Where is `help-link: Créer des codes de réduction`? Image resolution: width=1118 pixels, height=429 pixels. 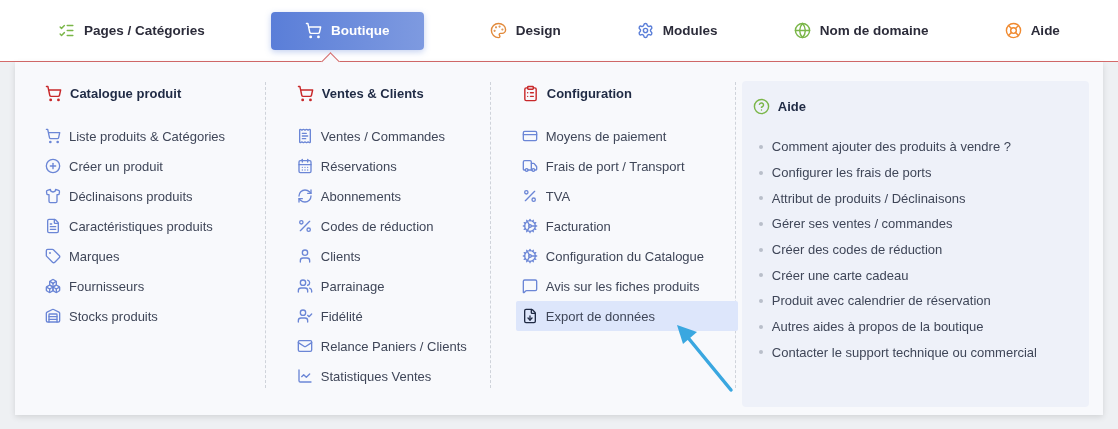
help-link: Créer des codes de réduction is located at coordinates (857, 250).